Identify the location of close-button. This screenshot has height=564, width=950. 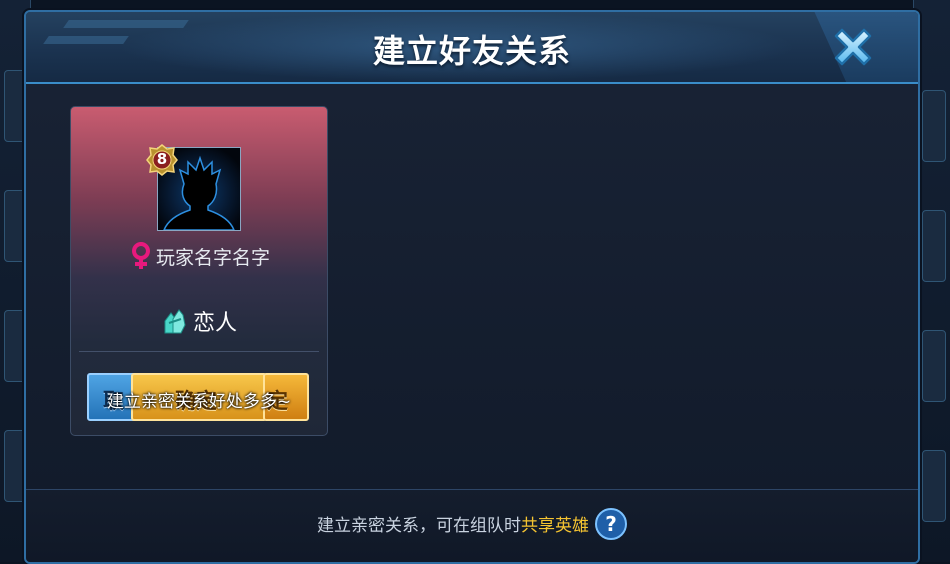
(853, 47).